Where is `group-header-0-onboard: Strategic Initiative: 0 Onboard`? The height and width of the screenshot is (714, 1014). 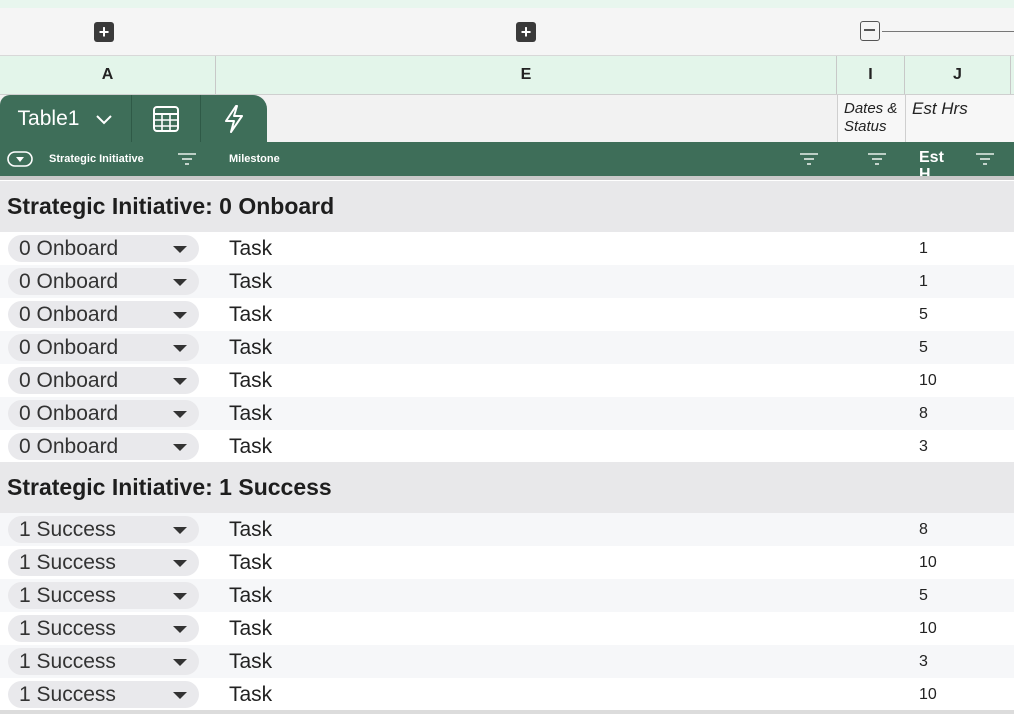 group-header-0-onboard: Strategic Initiative: 0 Onboard is located at coordinates (507, 206).